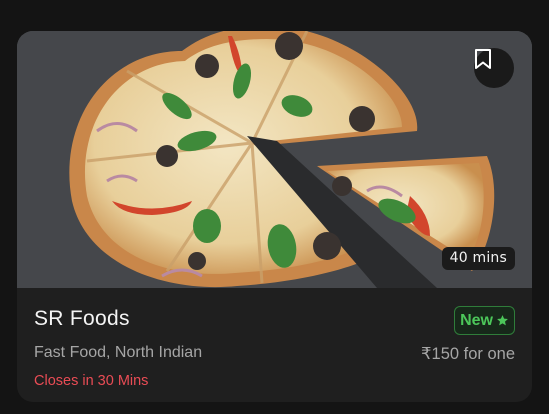 The image size is (549, 414). I want to click on badge-label: New, so click(476, 320).